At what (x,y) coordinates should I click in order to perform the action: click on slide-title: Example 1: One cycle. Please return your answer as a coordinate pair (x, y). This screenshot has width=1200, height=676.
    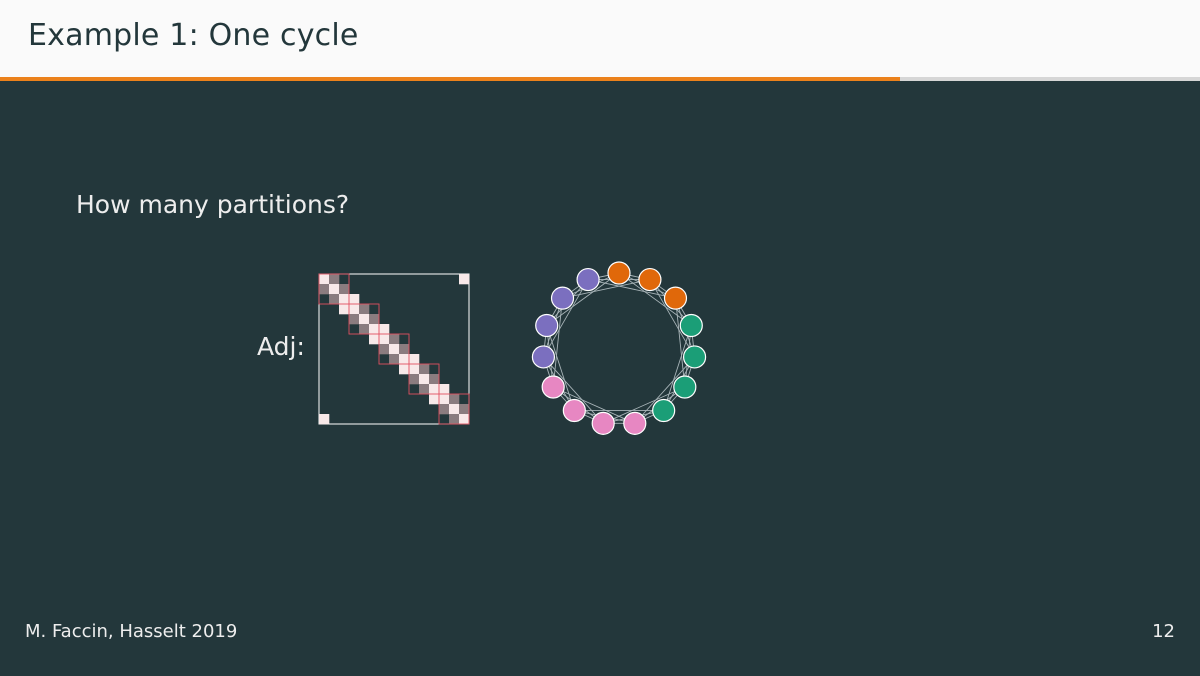
    Looking at the image, I should click on (193, 35).